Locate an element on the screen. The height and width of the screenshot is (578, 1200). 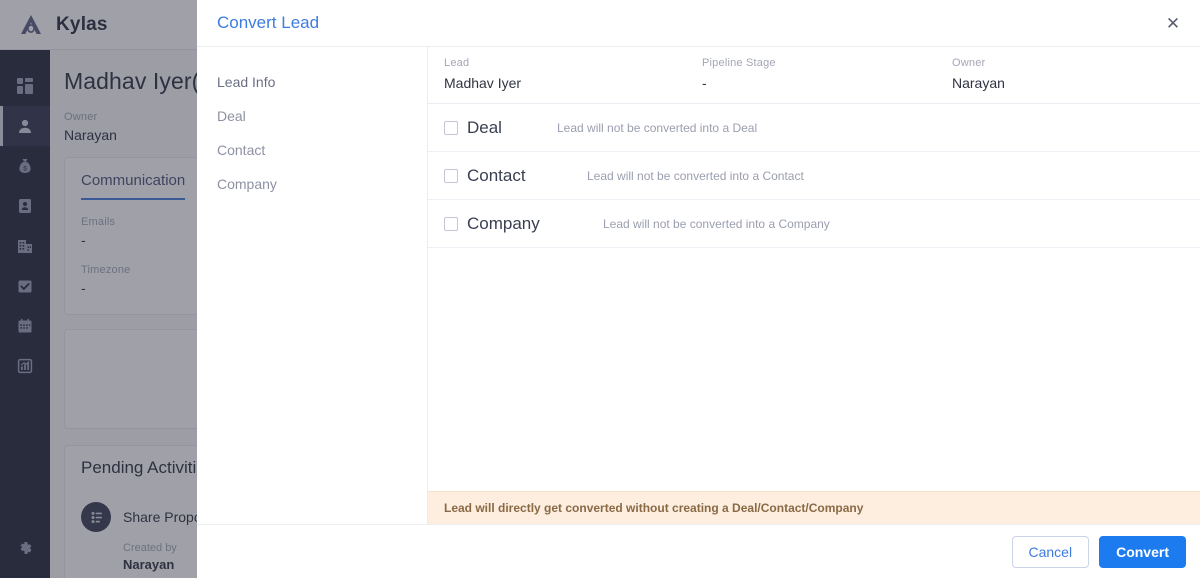
modal-footer: Cancel Convert is located at coordinates (698, 551).